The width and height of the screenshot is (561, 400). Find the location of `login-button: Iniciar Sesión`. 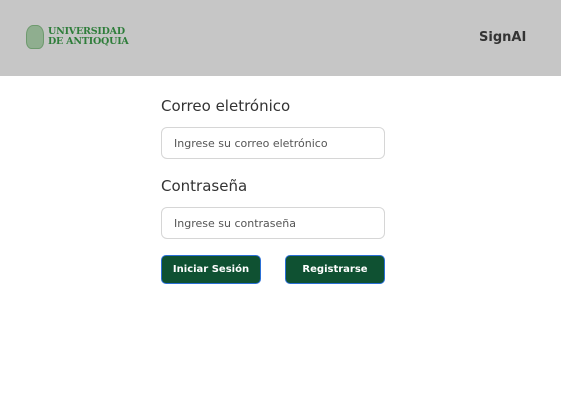

login-button: Iniciar Sesión is located at coordinates (211, 269).